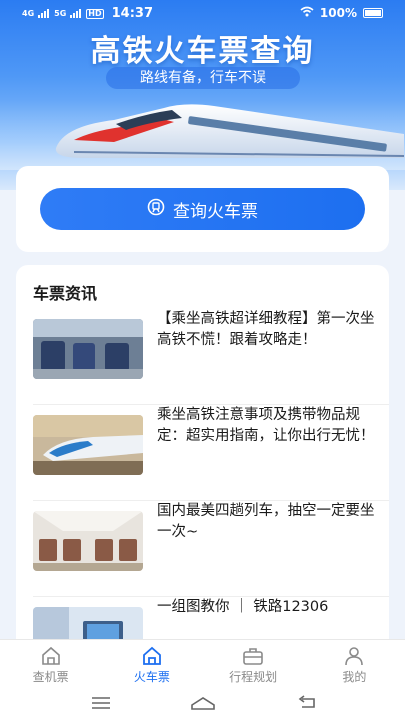 The height and width of the screenshot is (720, 405). I want to click on clock: 14:37, so click(132, 13).